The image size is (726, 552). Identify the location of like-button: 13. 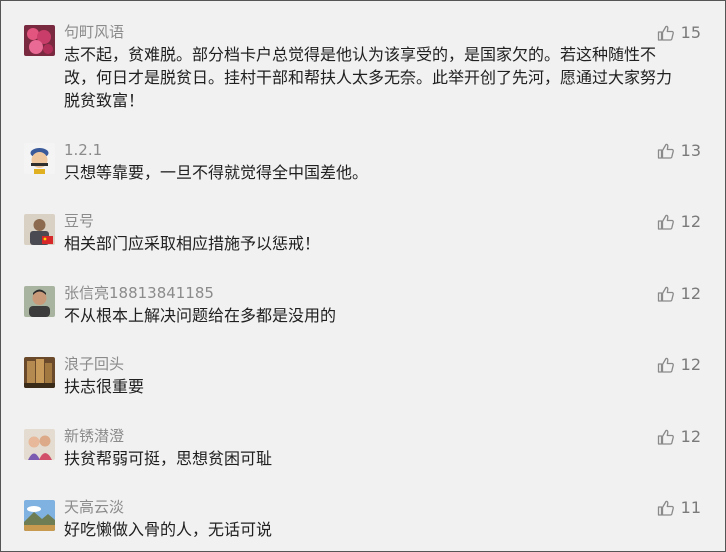
(679, 151).